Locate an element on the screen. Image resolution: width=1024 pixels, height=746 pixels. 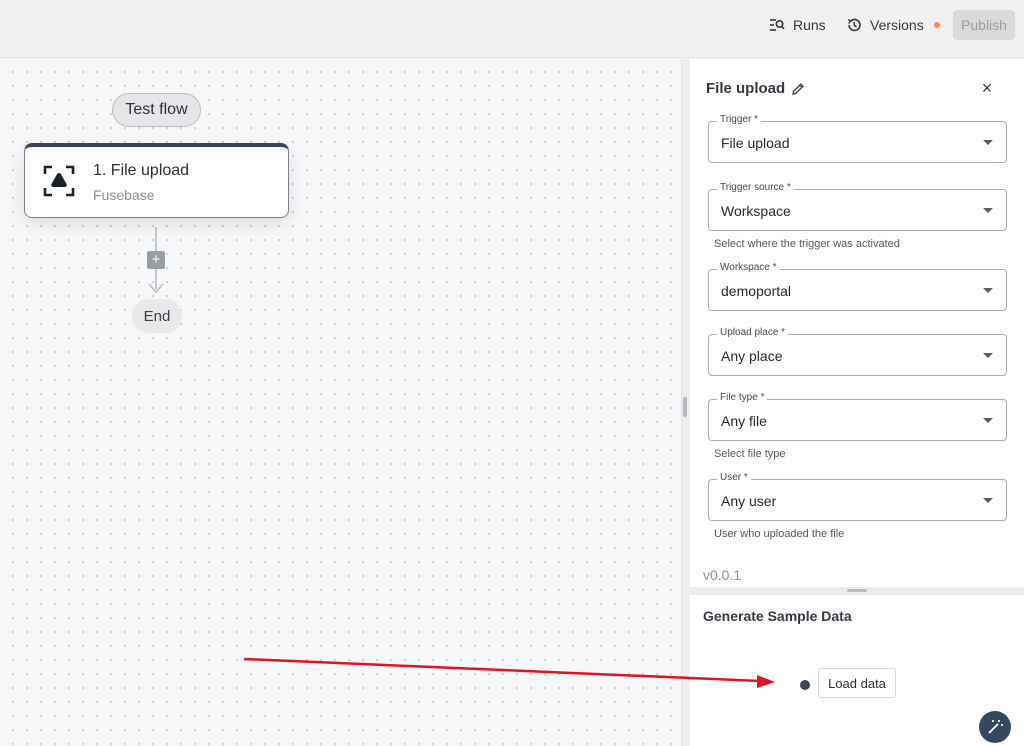
upload-place-select: Upload place * Any place is located at coordinates (857, 351).